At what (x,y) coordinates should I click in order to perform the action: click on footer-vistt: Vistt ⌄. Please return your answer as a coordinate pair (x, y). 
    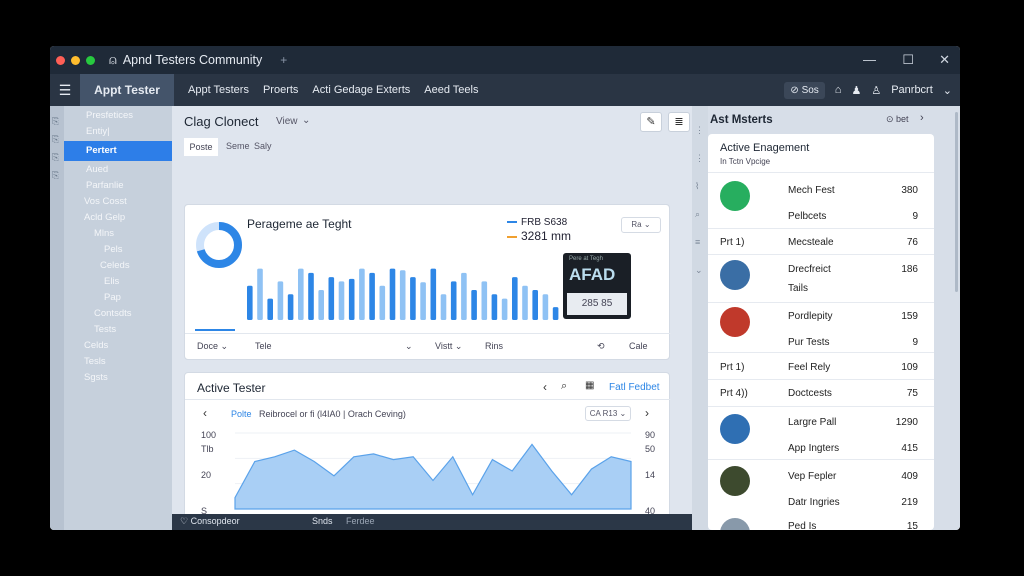
    Looking at the image, I should click on (448, 346).